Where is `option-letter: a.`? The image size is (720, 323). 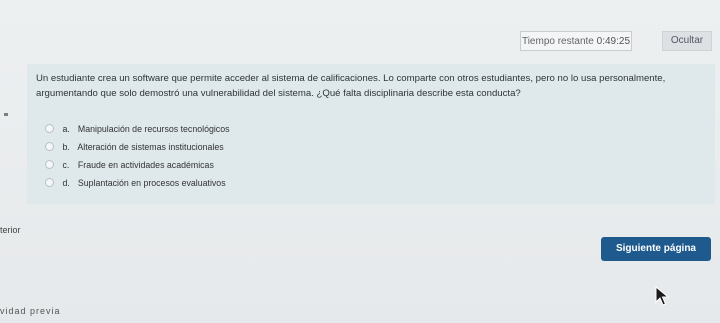
option-letter: a. is located at coordinates (66, 129).